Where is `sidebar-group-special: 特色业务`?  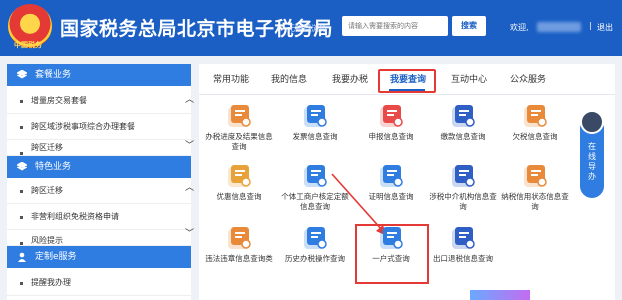
sidebar-group-special: 特色业务 is located at coordinates (99, 167).